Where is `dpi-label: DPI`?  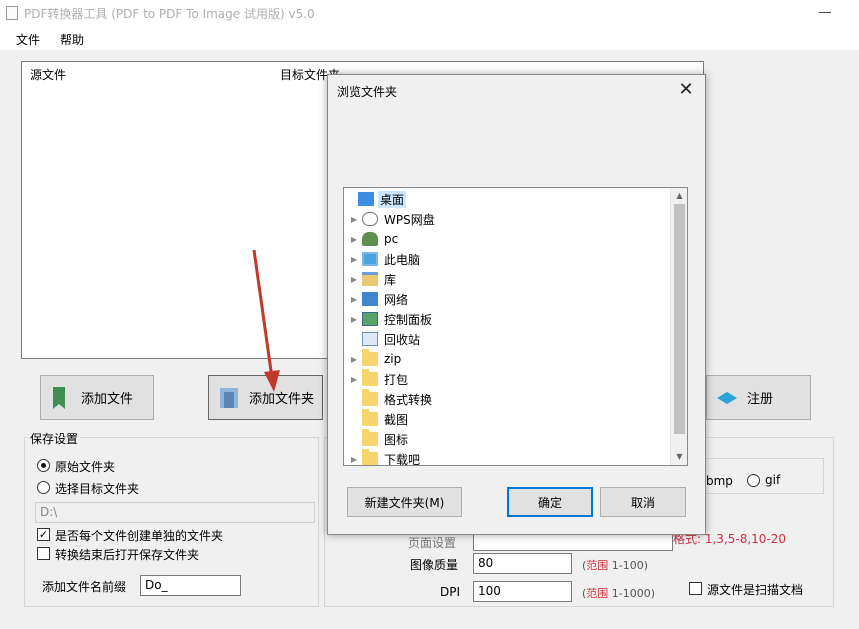 dpi-label: DPI is located at coordinates (450, 592).